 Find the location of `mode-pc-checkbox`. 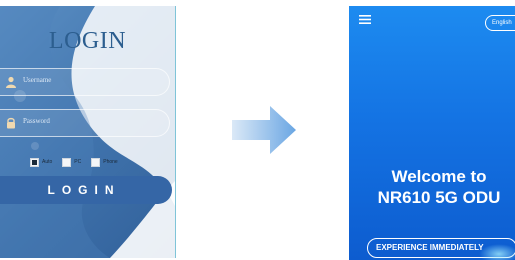

mode-pc-checkbox is located at coordinates (67, 162).